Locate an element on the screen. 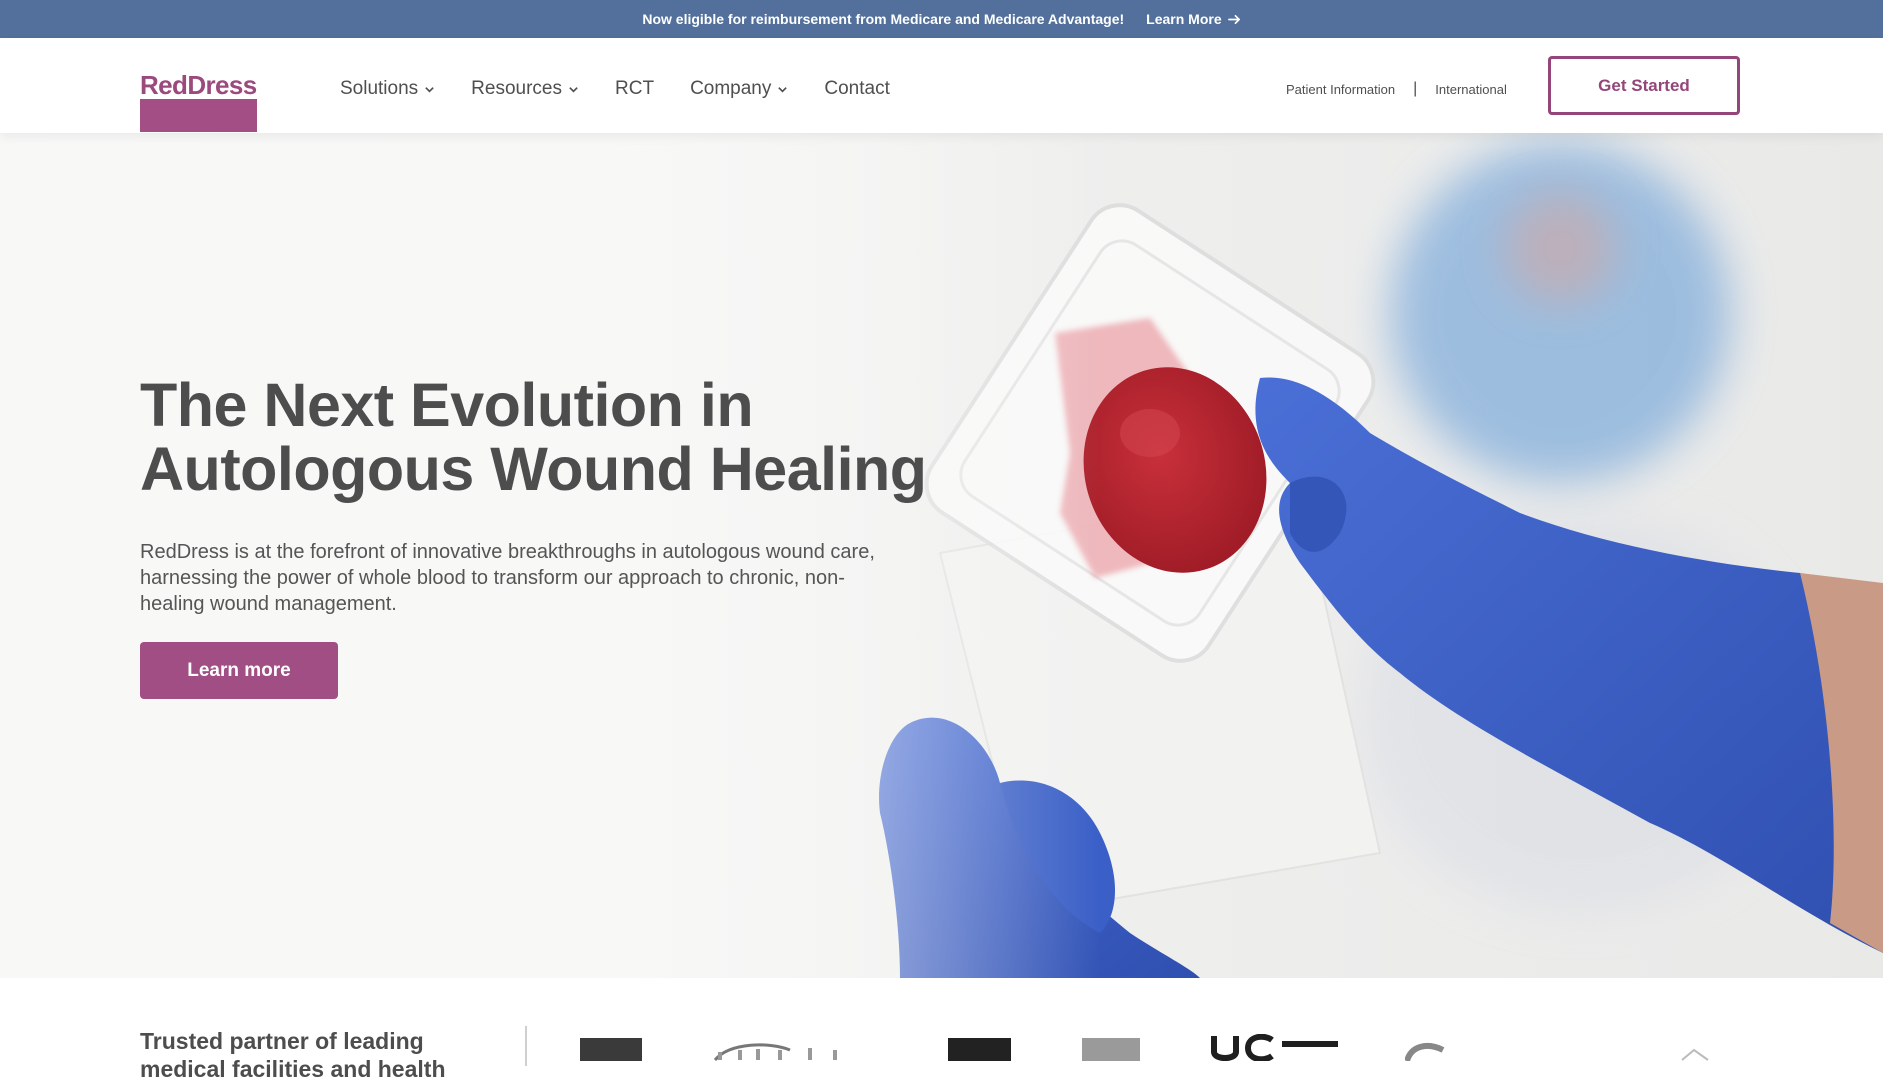 Image resolution: width=1883 pixels, height=1083 pixels. logo-color-block is located at coordinates (198, 115).